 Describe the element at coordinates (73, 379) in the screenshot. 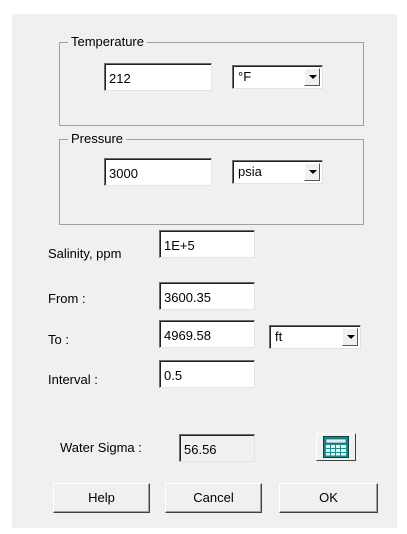

I see `interval-label: Interval :` at that location.